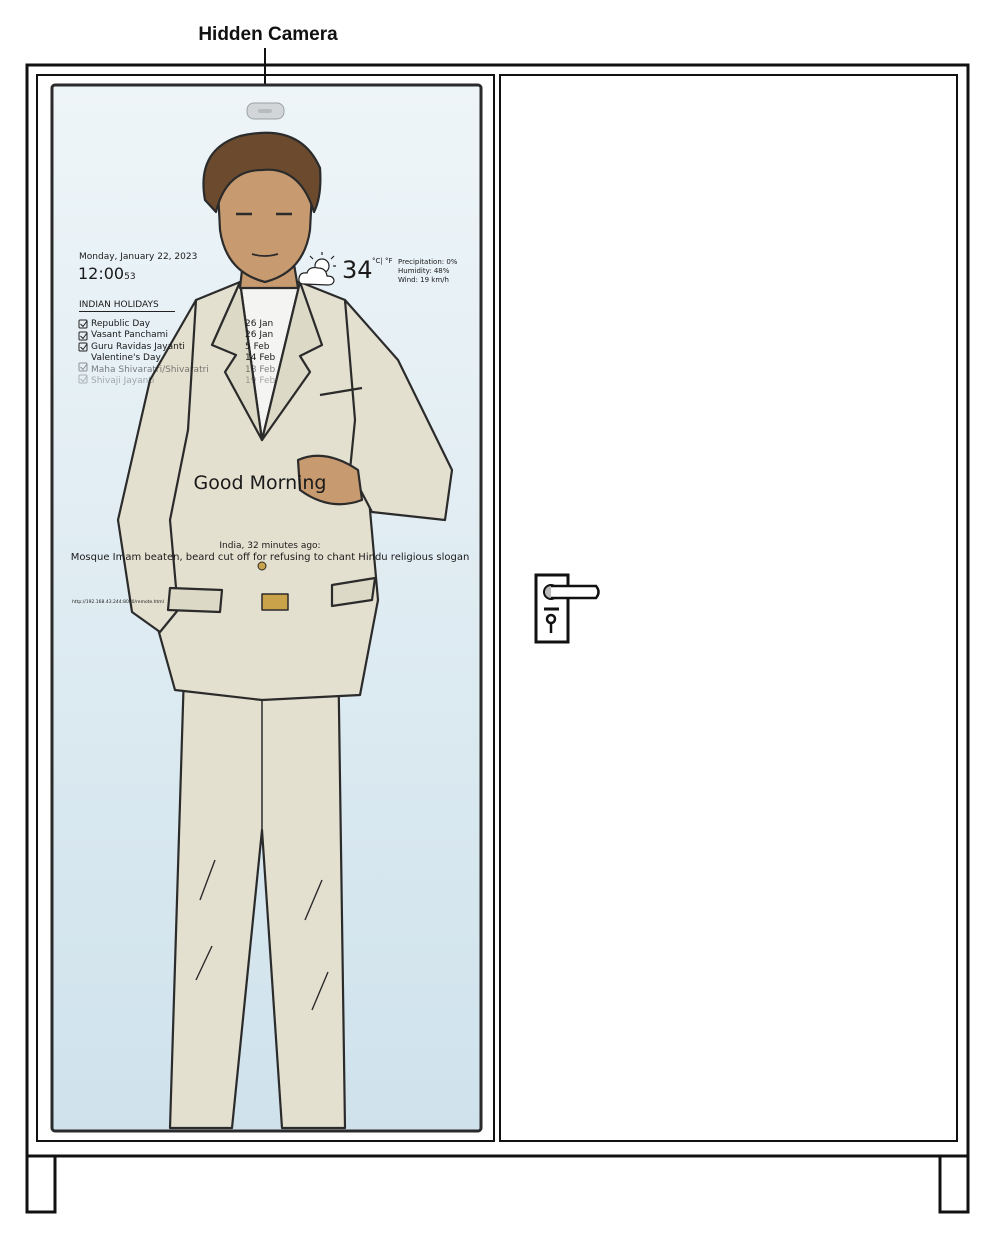  I want to click on holiday-name: Maha Shivaratri/Shivaratri, so click(150, 369).